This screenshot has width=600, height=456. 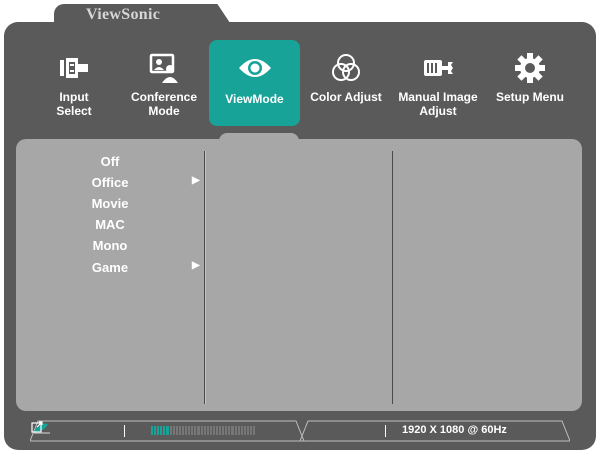 I want to click on resolution-readout: 1920 X 1080 @ 60Hz, so click(x=454, y=430).